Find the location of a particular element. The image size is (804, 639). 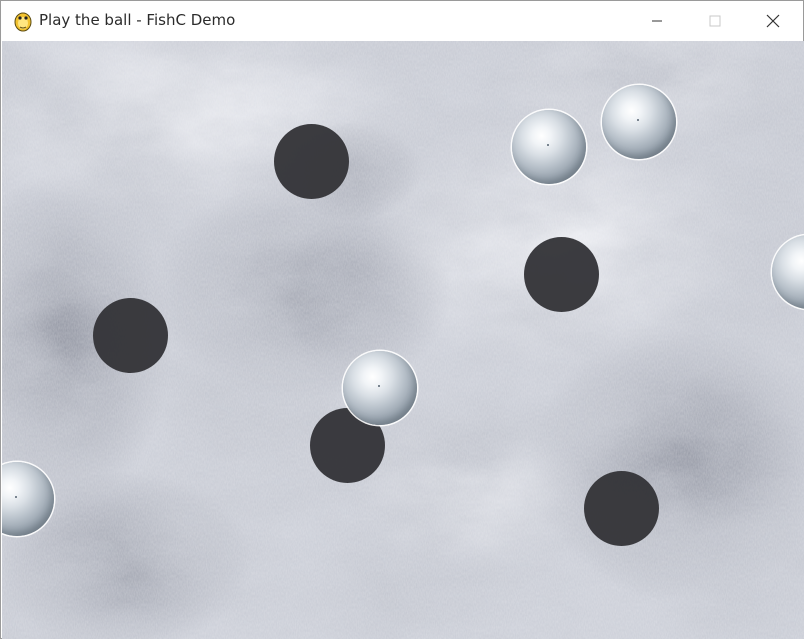

pygame-snake-icon is located at coordinates (23, 22).